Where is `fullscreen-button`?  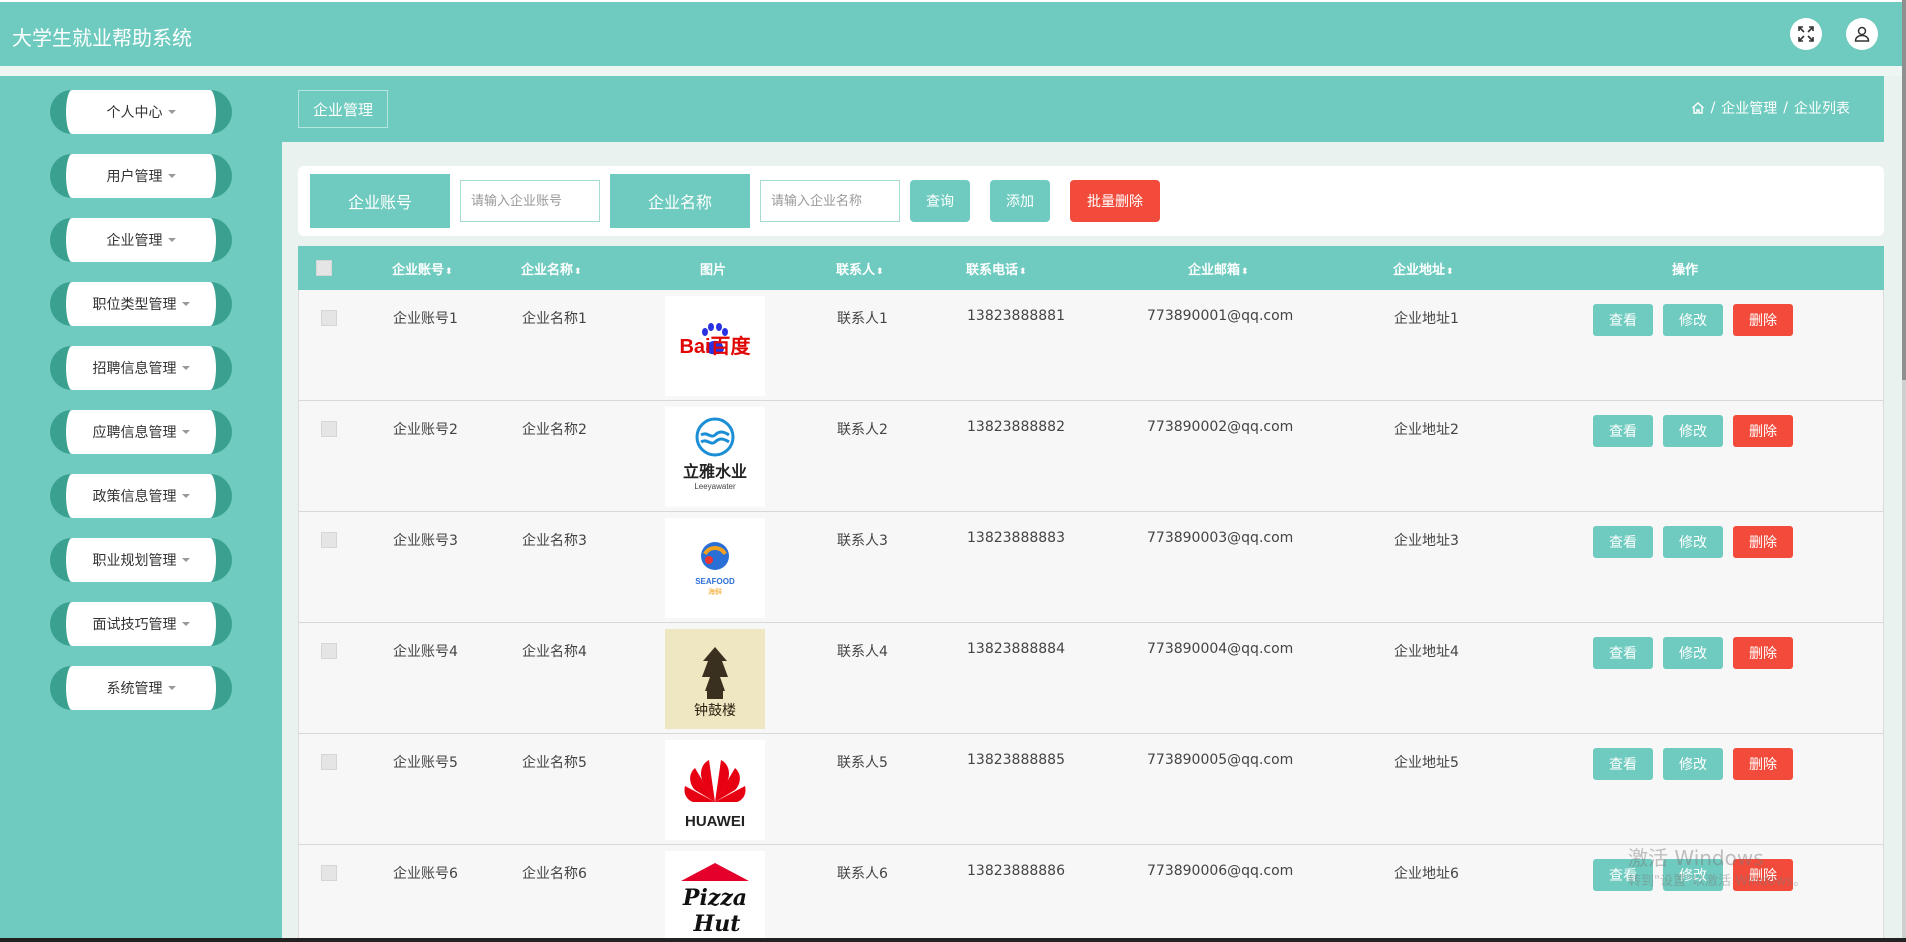
fullscreen-button is located at coordinates (1806, 34).